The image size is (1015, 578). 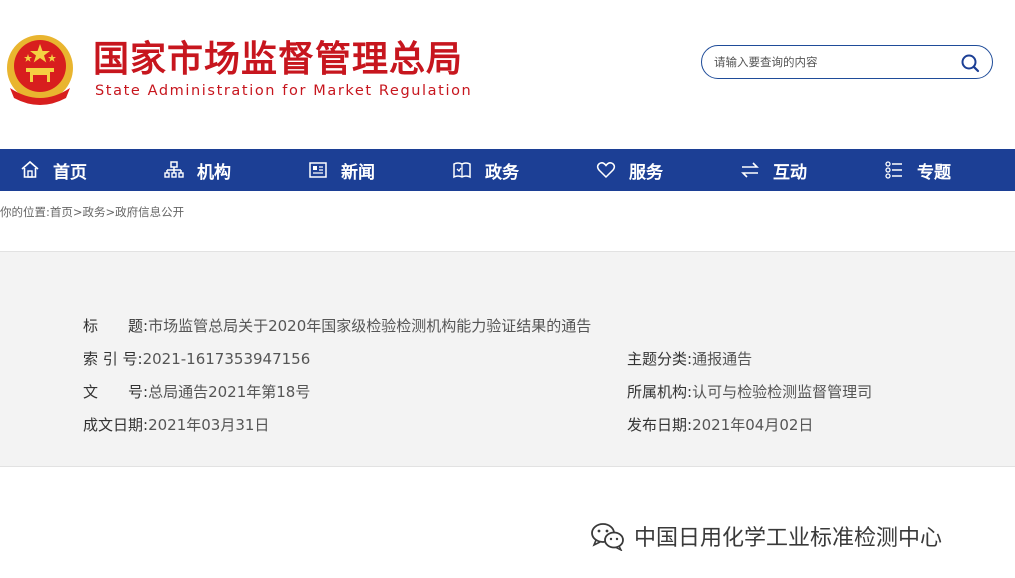 What do you see at coordinates (116, 425) in the screenshot?
I see `created-date-label: 成文日期:` at bounding box center [116, 425].